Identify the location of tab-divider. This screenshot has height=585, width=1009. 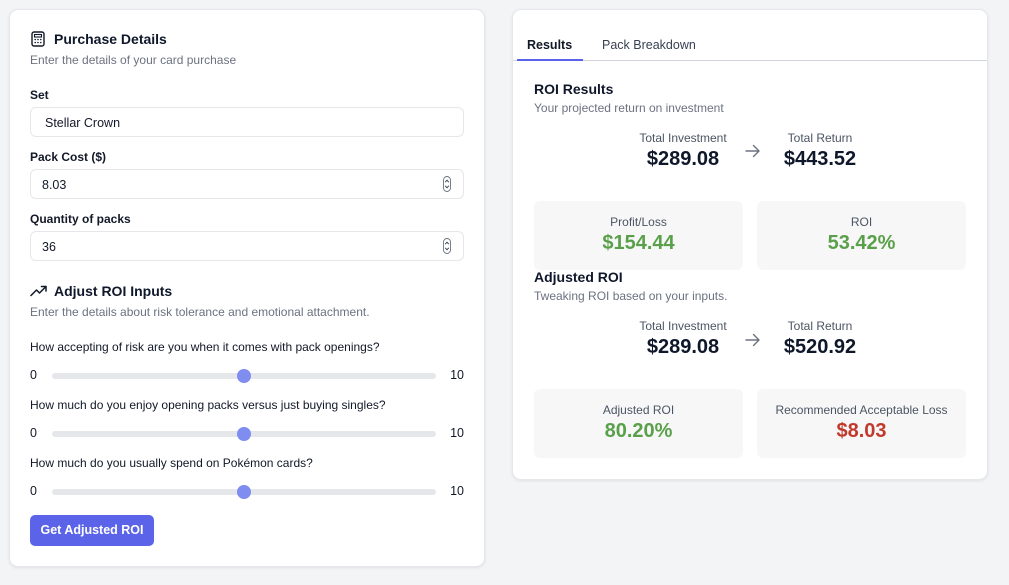
(750, 60).